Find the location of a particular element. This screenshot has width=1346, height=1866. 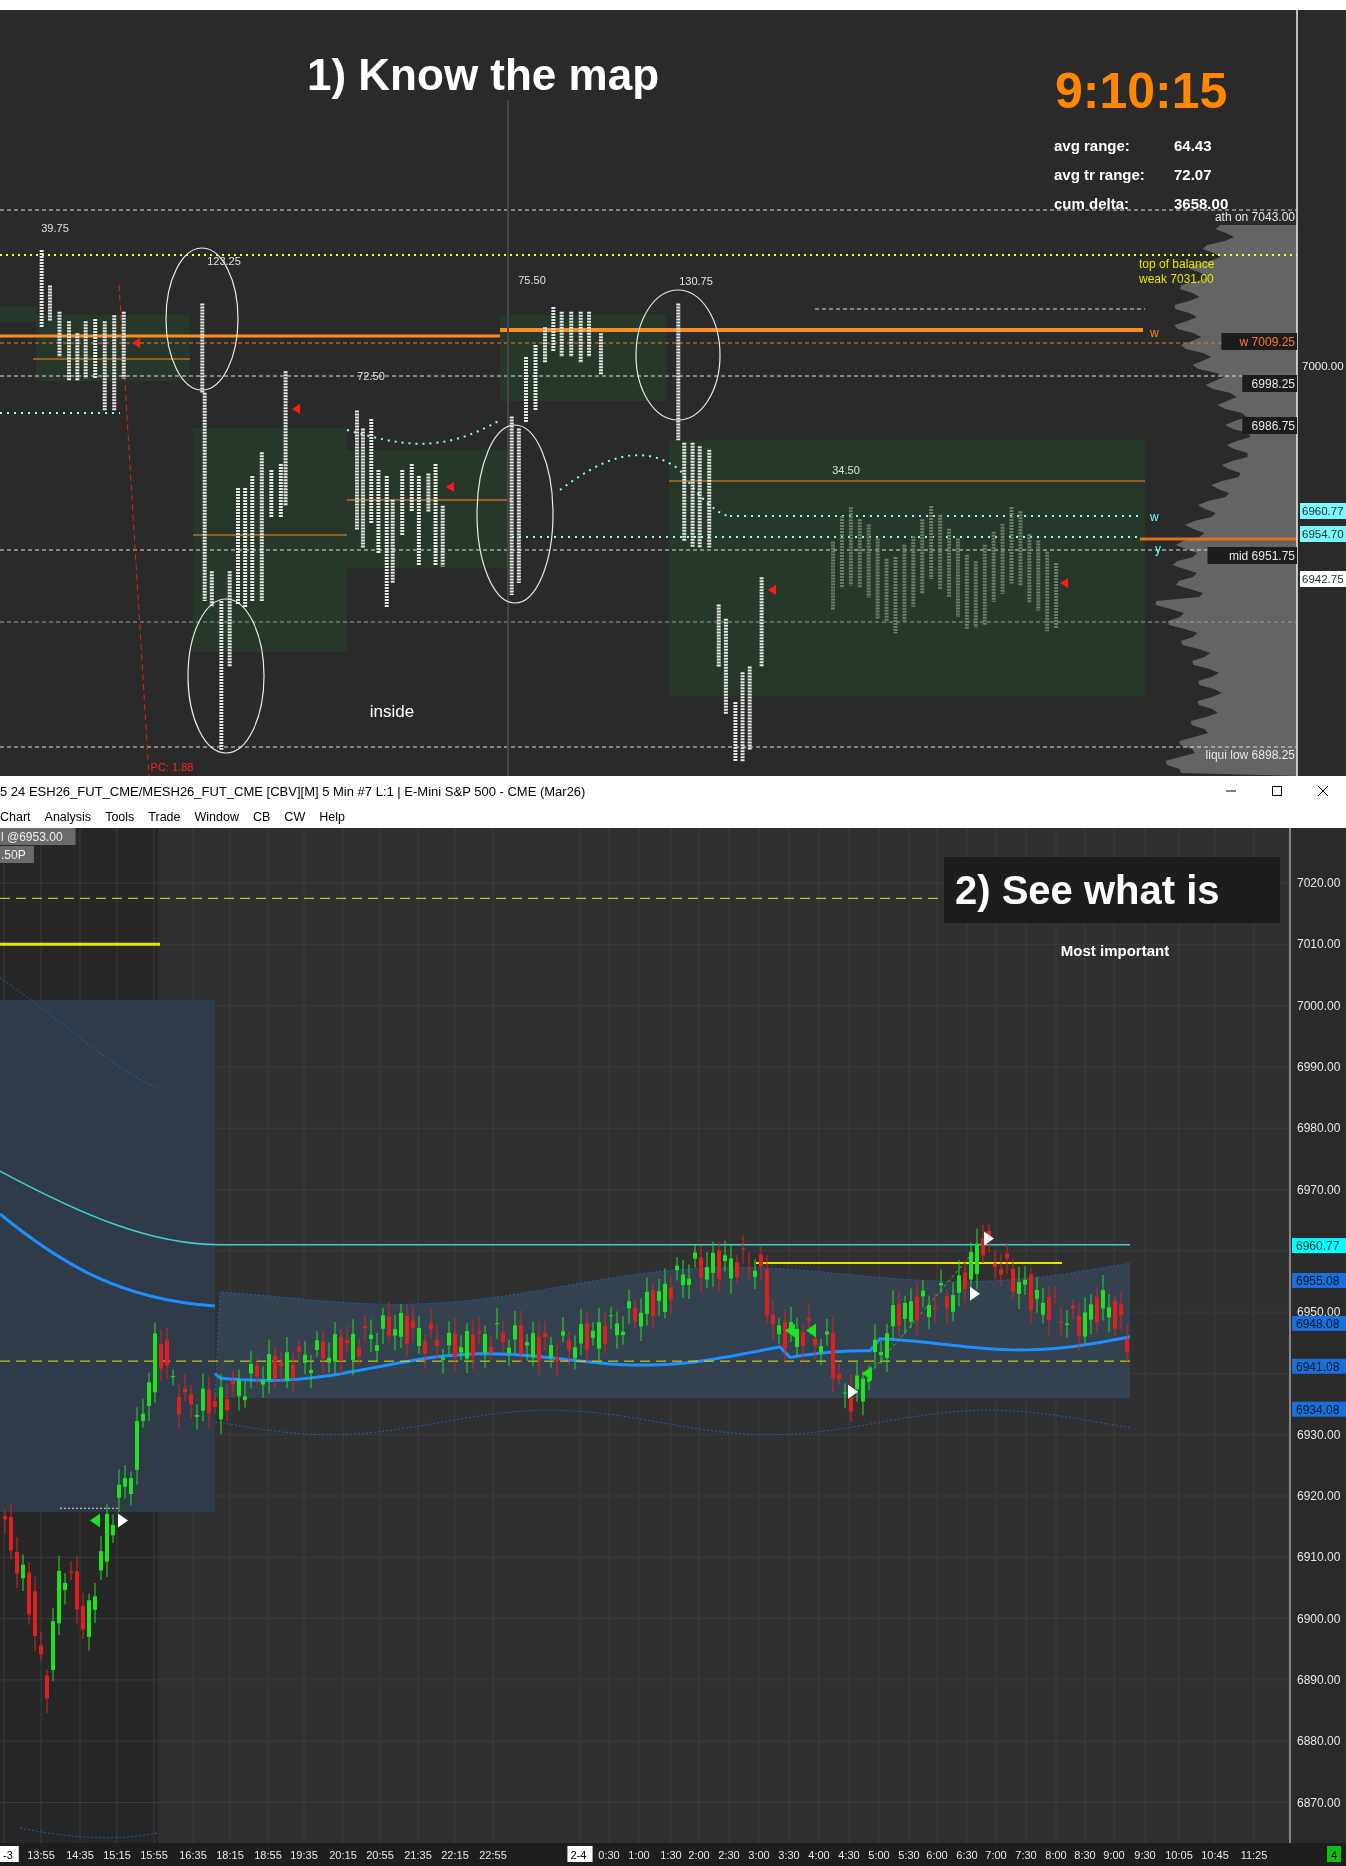

time-label: 7:00 is located at coordinates (996, 1855).